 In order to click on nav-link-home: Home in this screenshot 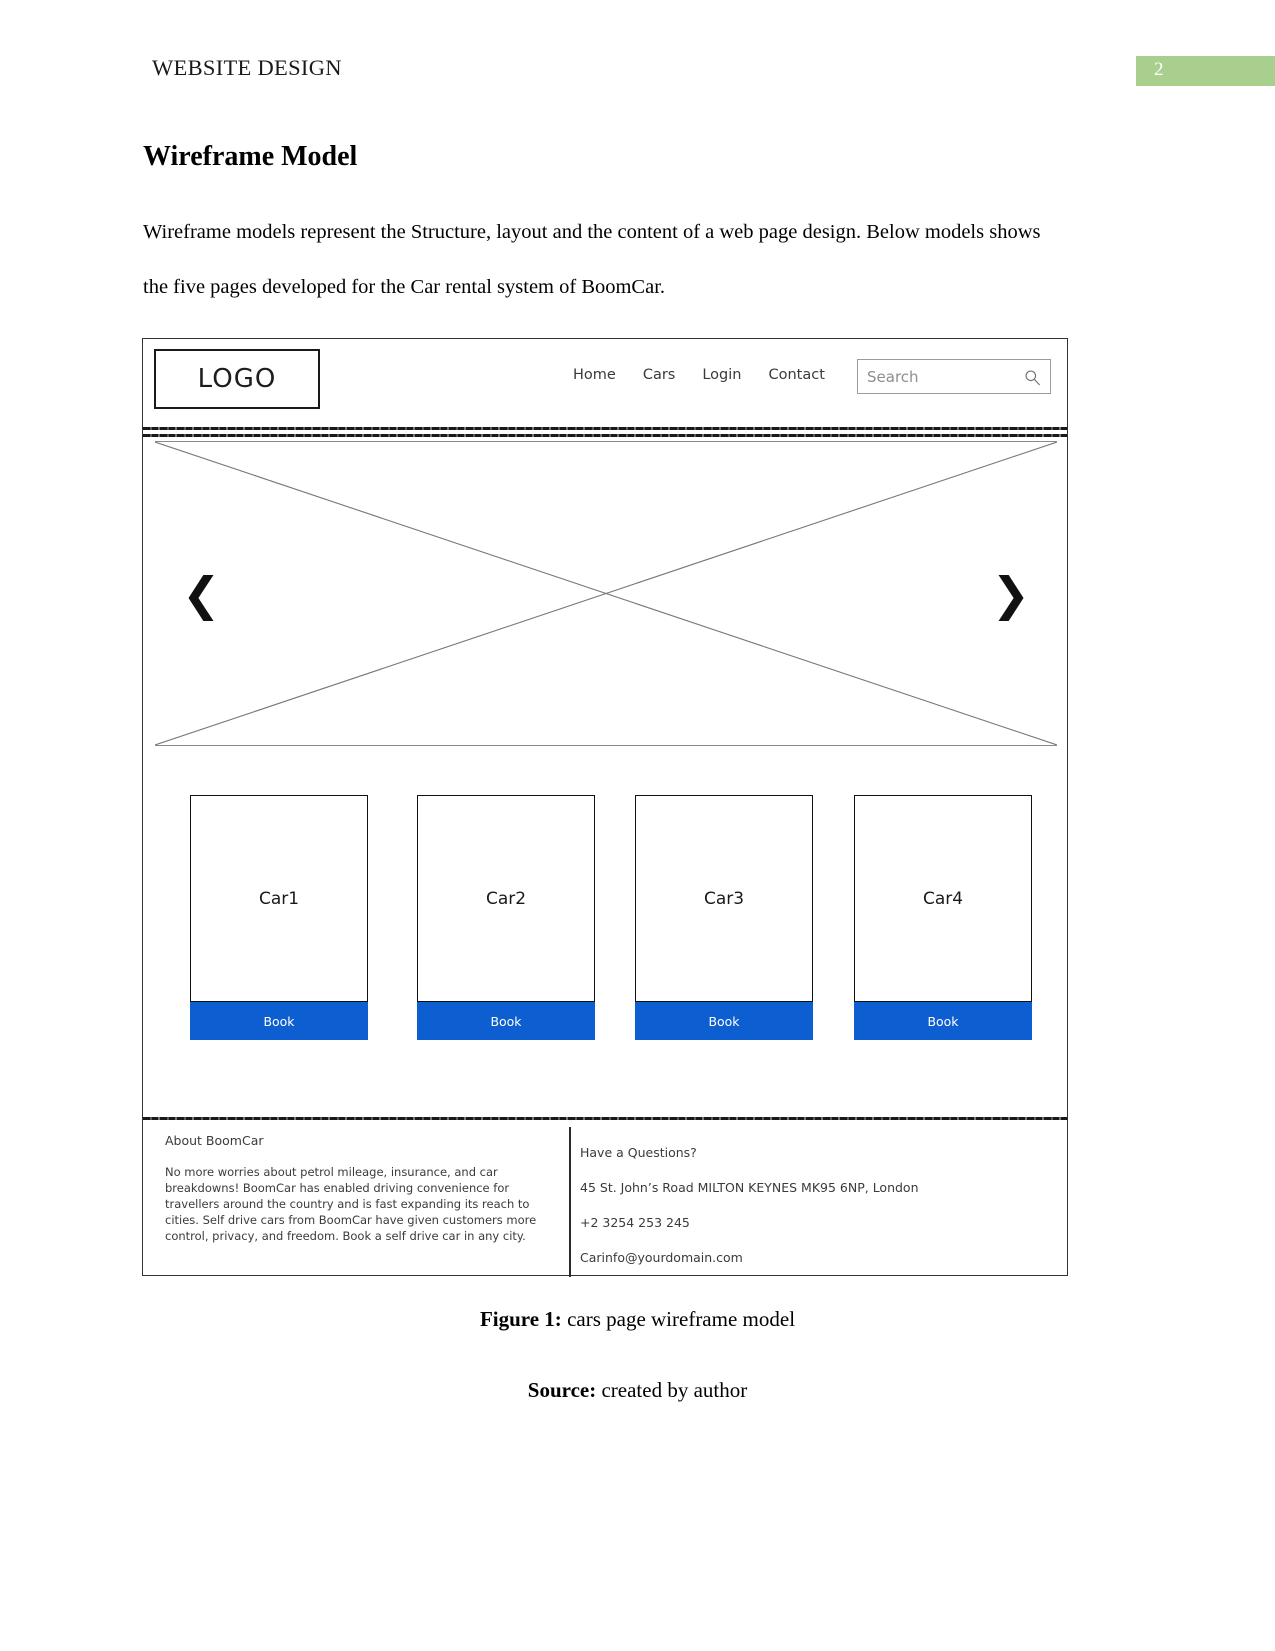, I will do `click(594, 375)`.